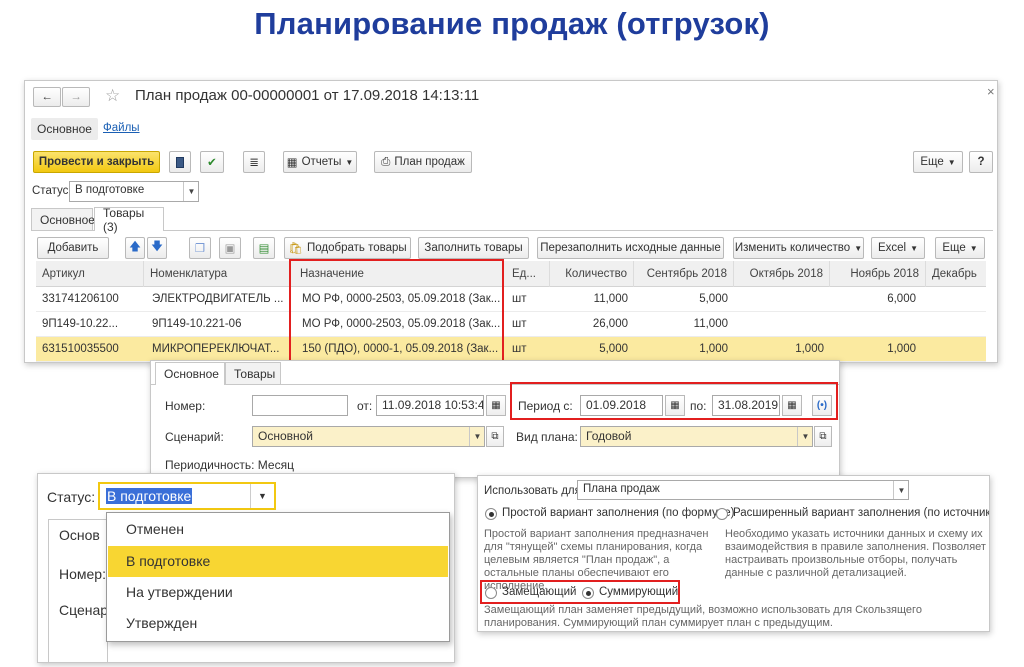 The width and height of the screenshot is (1024, 667). Describe the element at coordinates (684, 274) in the screenshot. I see `column-sep-2018: Сентябрь 2018` at that location.